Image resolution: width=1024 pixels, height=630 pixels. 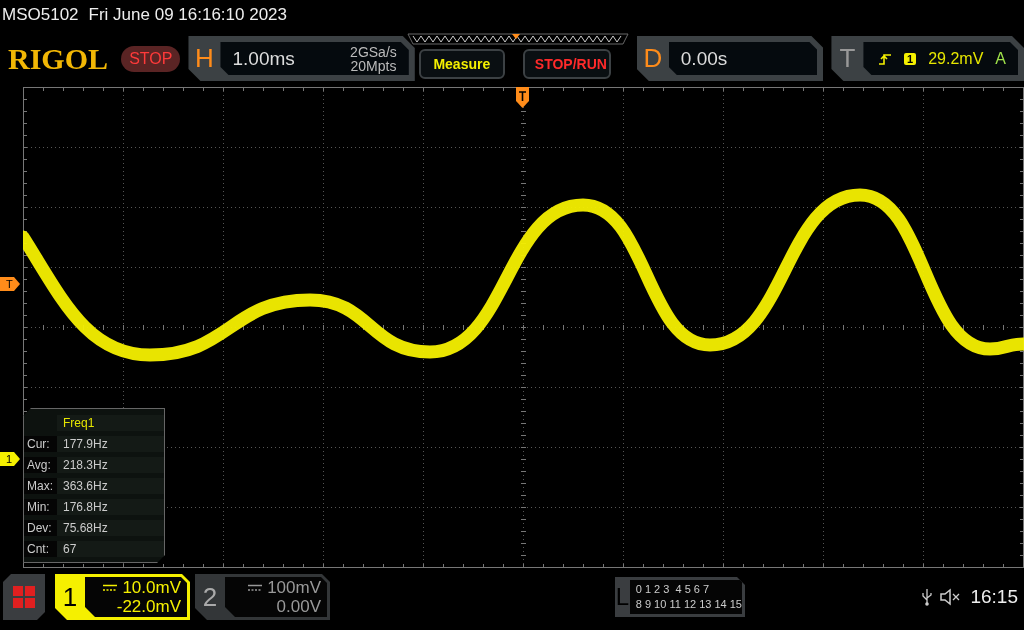 What do you see at coordinates (110, 549) in the screenshot?
I see `statistic-value: 67` at bounding box center [110, 549].